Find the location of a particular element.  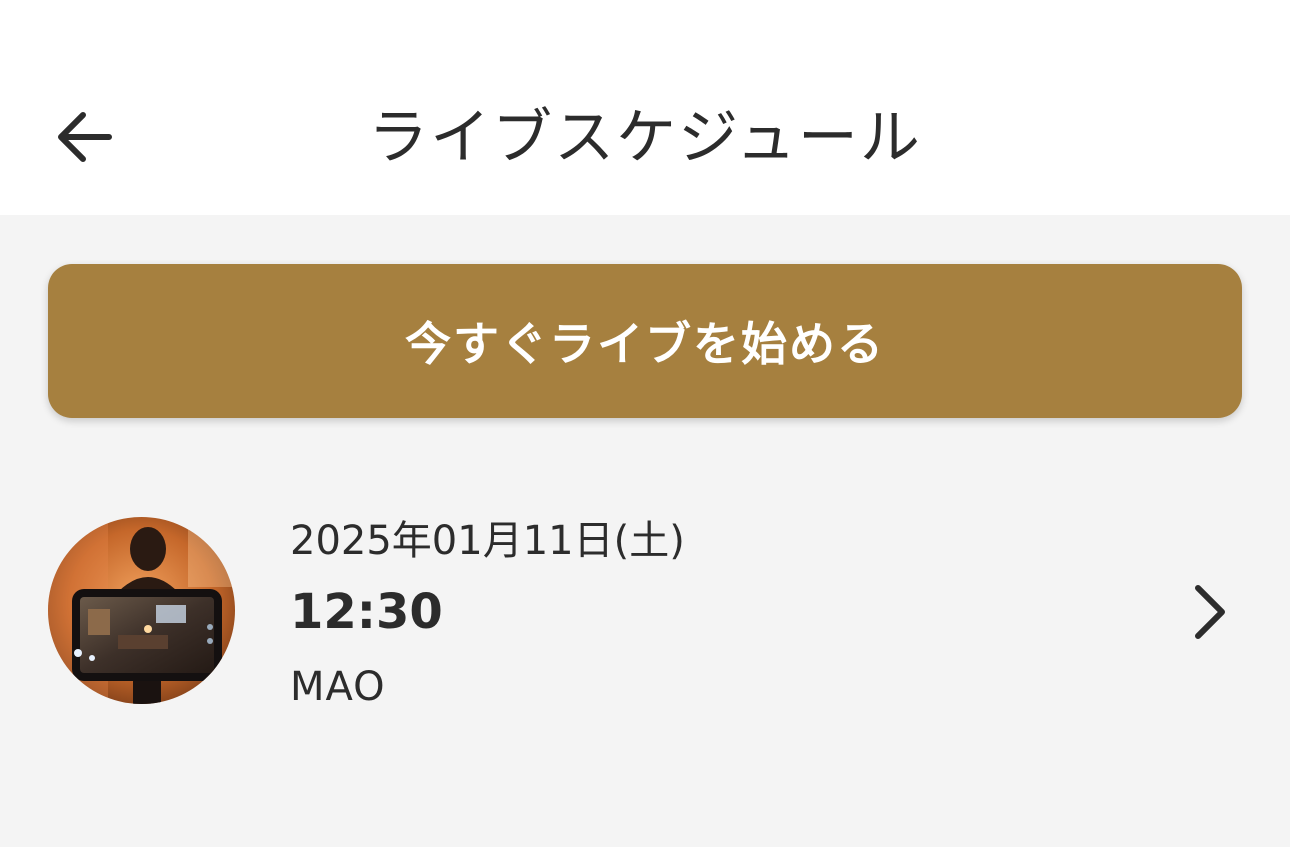

schedule-host: MAO is located at coordinates (338, 687).